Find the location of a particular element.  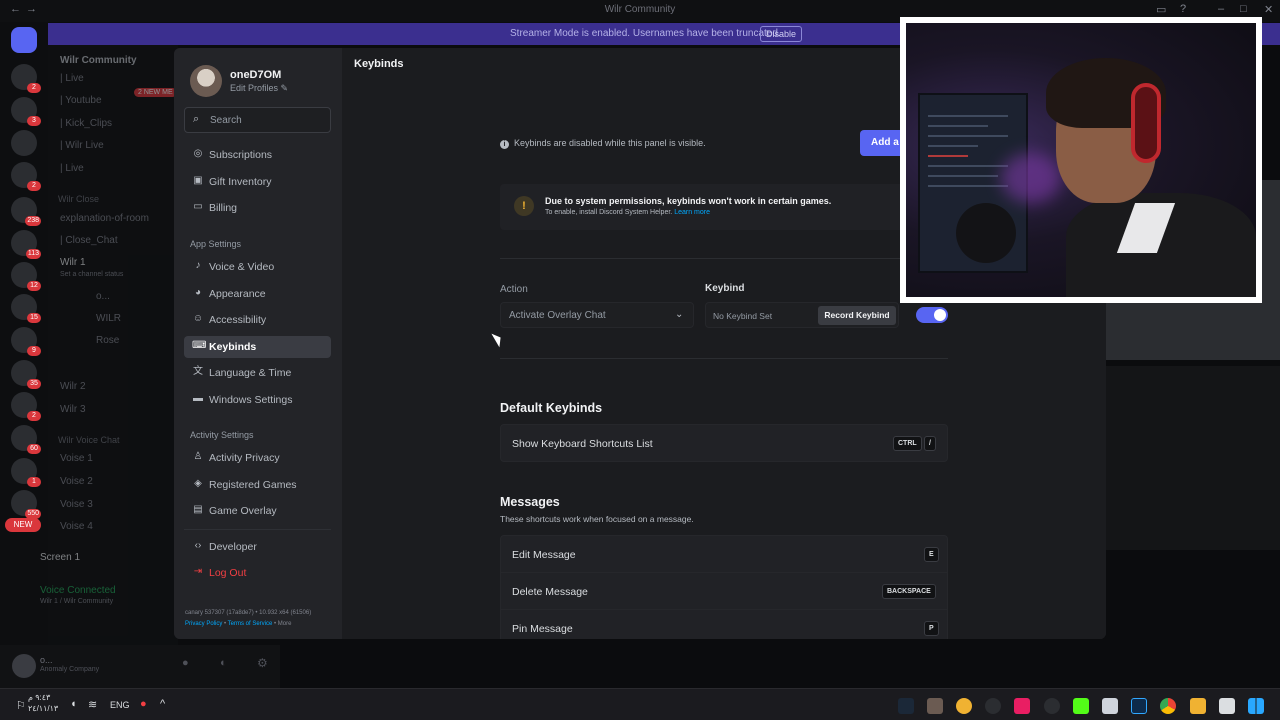

maximize-icon: □ is located at coordinates (1243, 9).